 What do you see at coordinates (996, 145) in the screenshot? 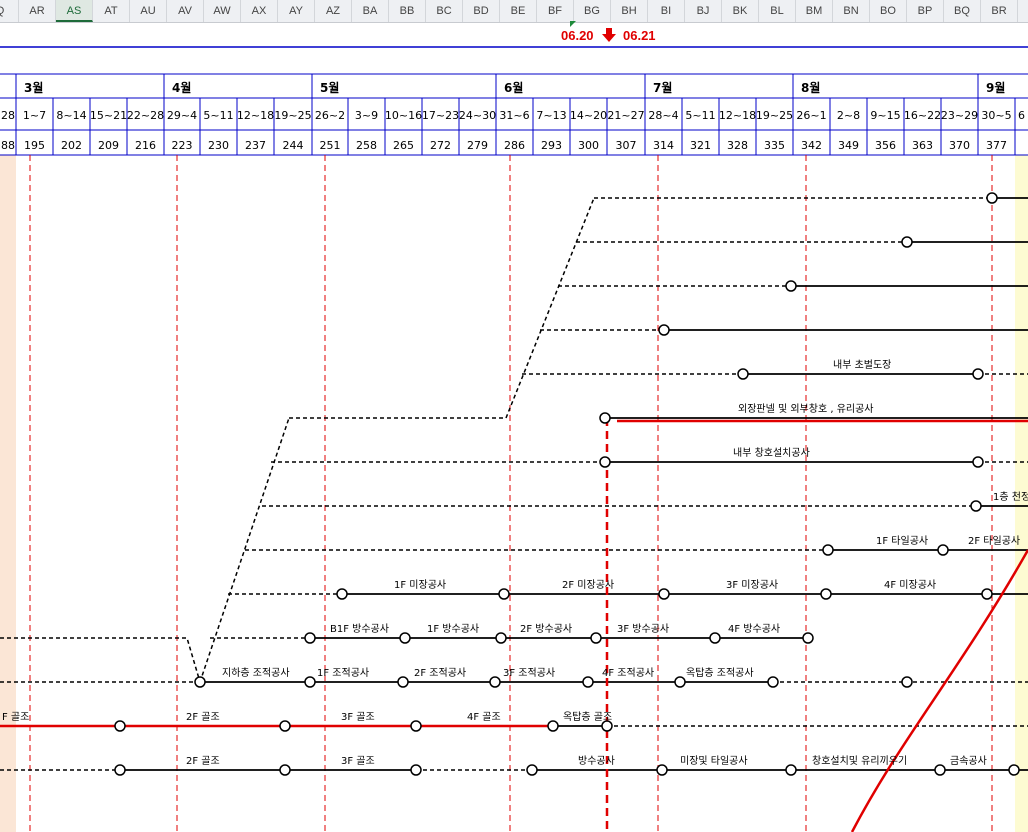
I see `day-count: 377` at bounding box center [996, 145].